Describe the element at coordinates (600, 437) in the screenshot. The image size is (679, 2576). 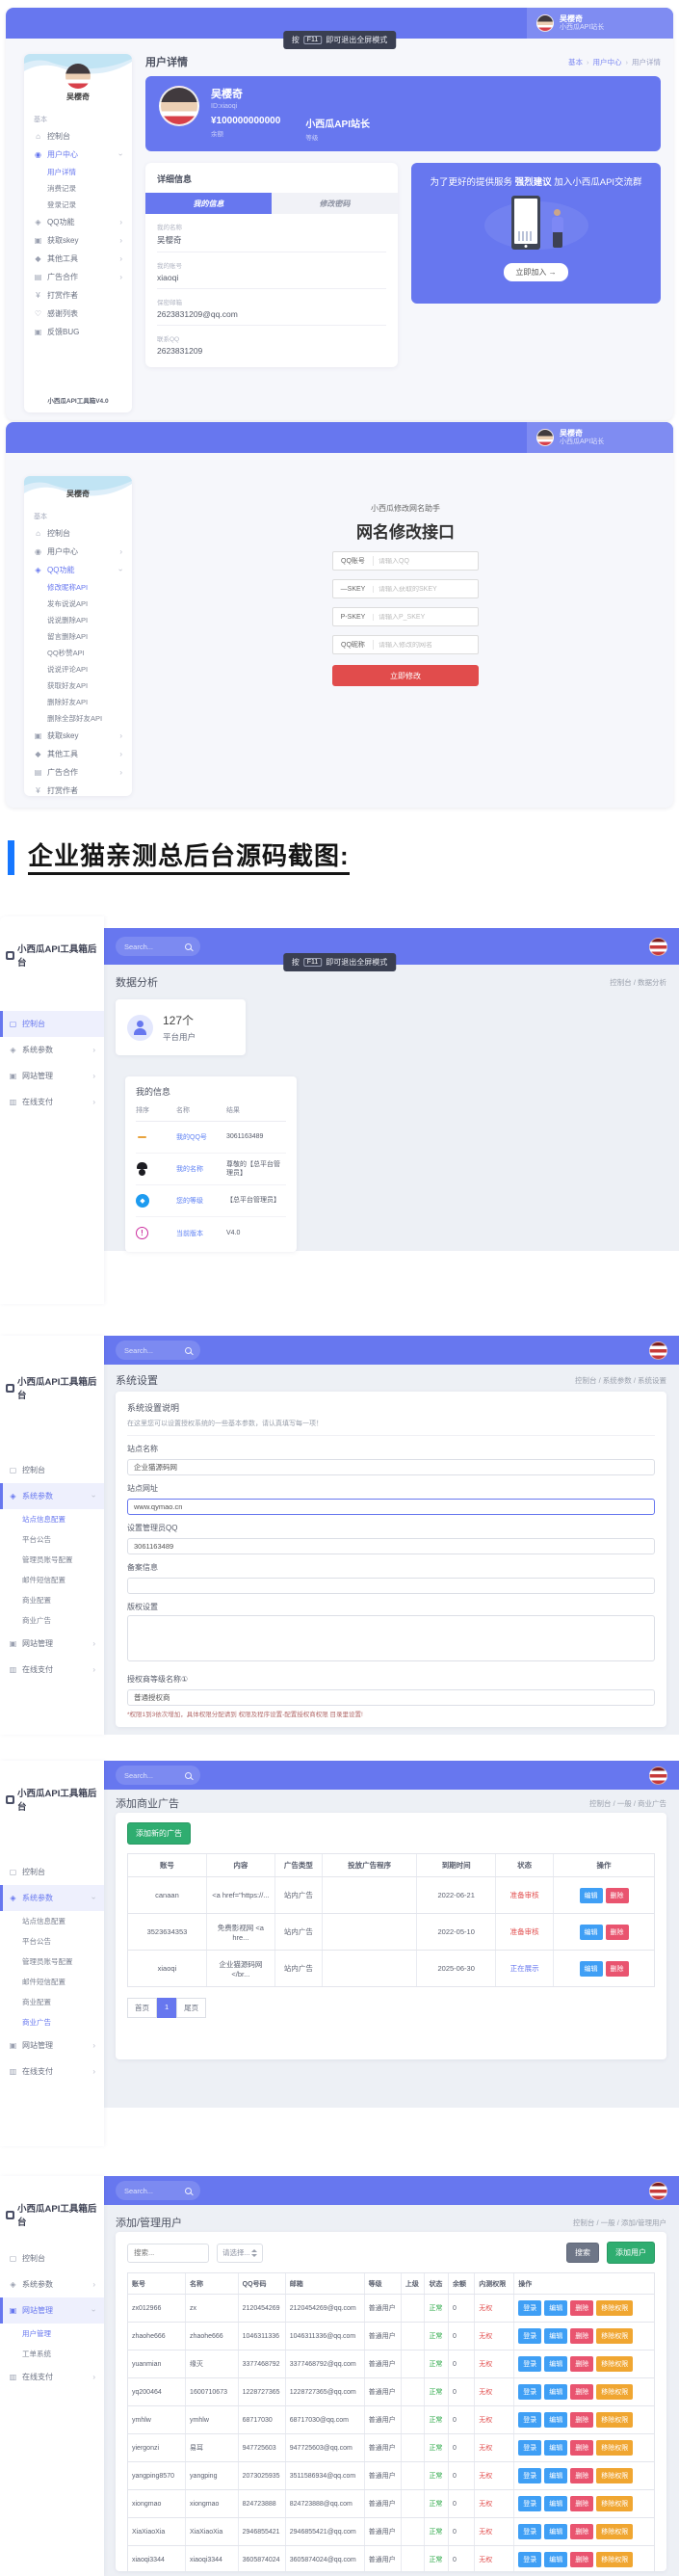
I see `header-user-chip: 吴樱奇 小西瓜API站长` at that location.